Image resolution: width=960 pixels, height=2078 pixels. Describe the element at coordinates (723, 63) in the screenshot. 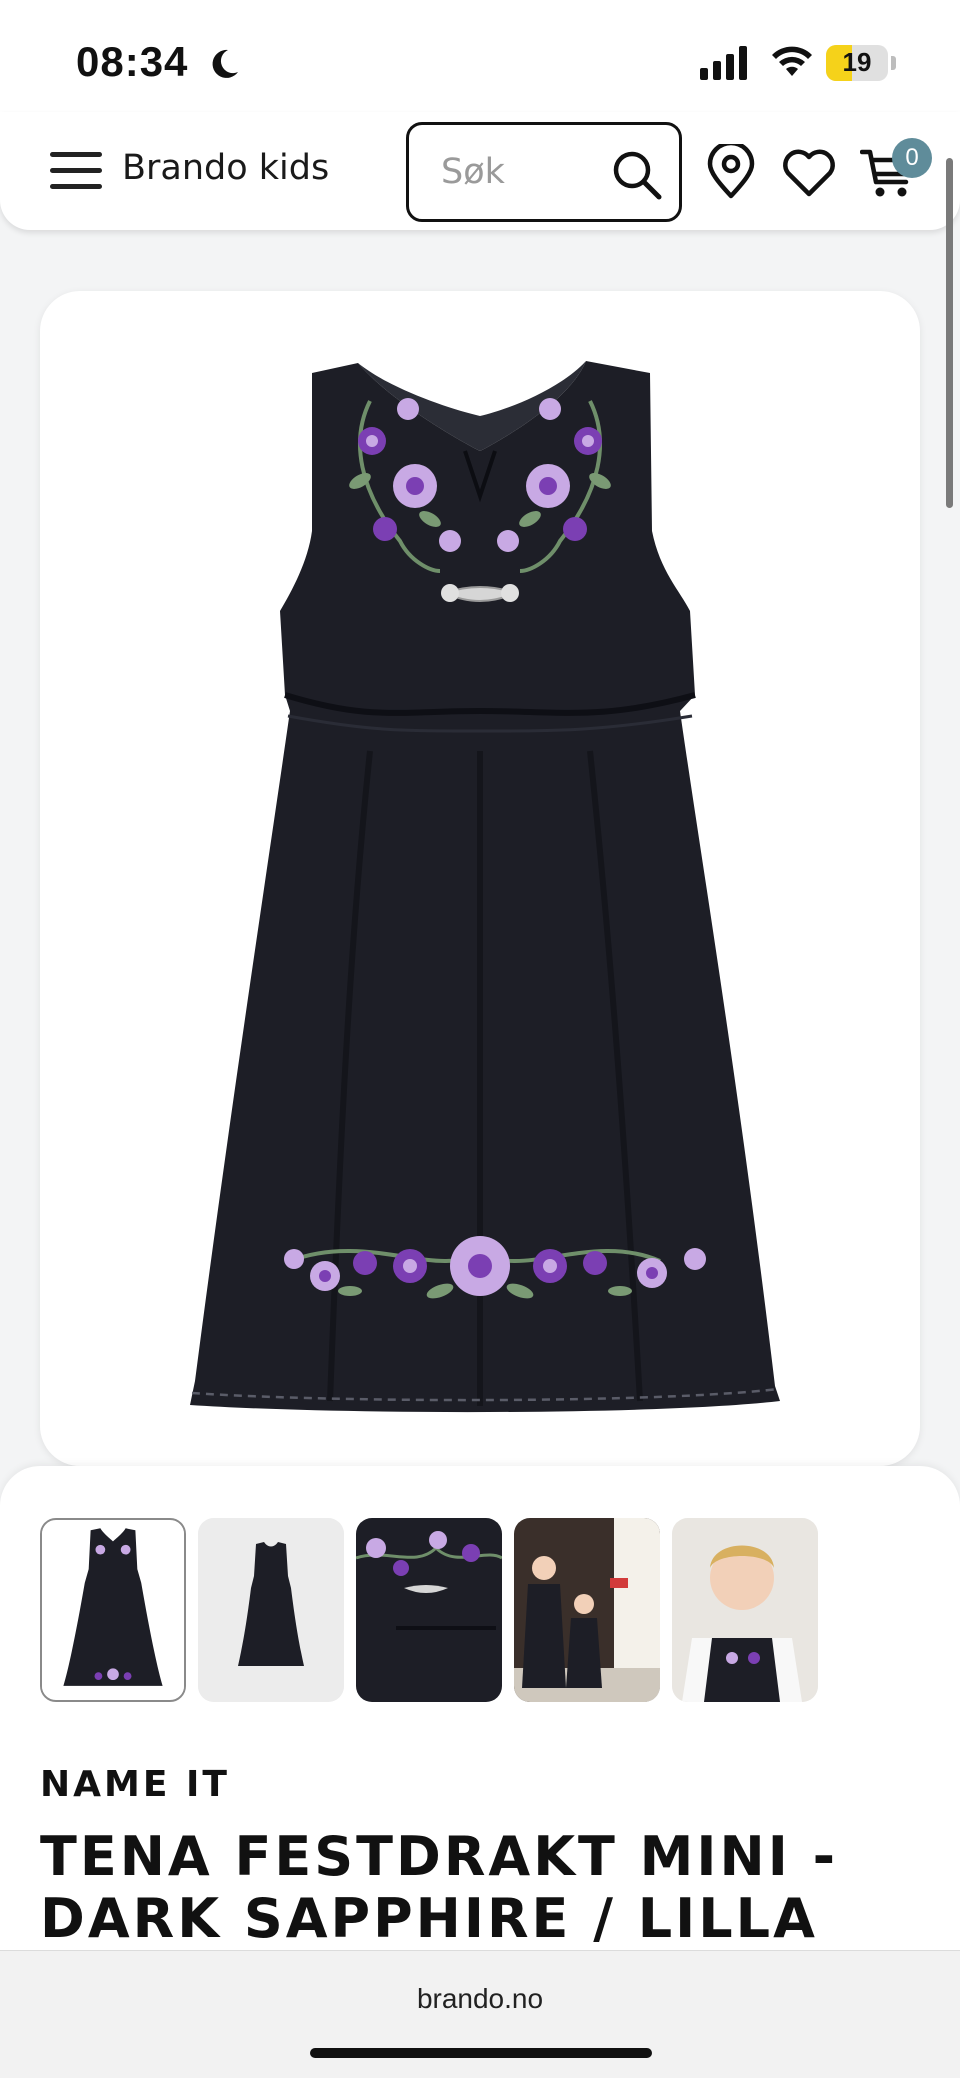

I see `signal-icon` at that location.